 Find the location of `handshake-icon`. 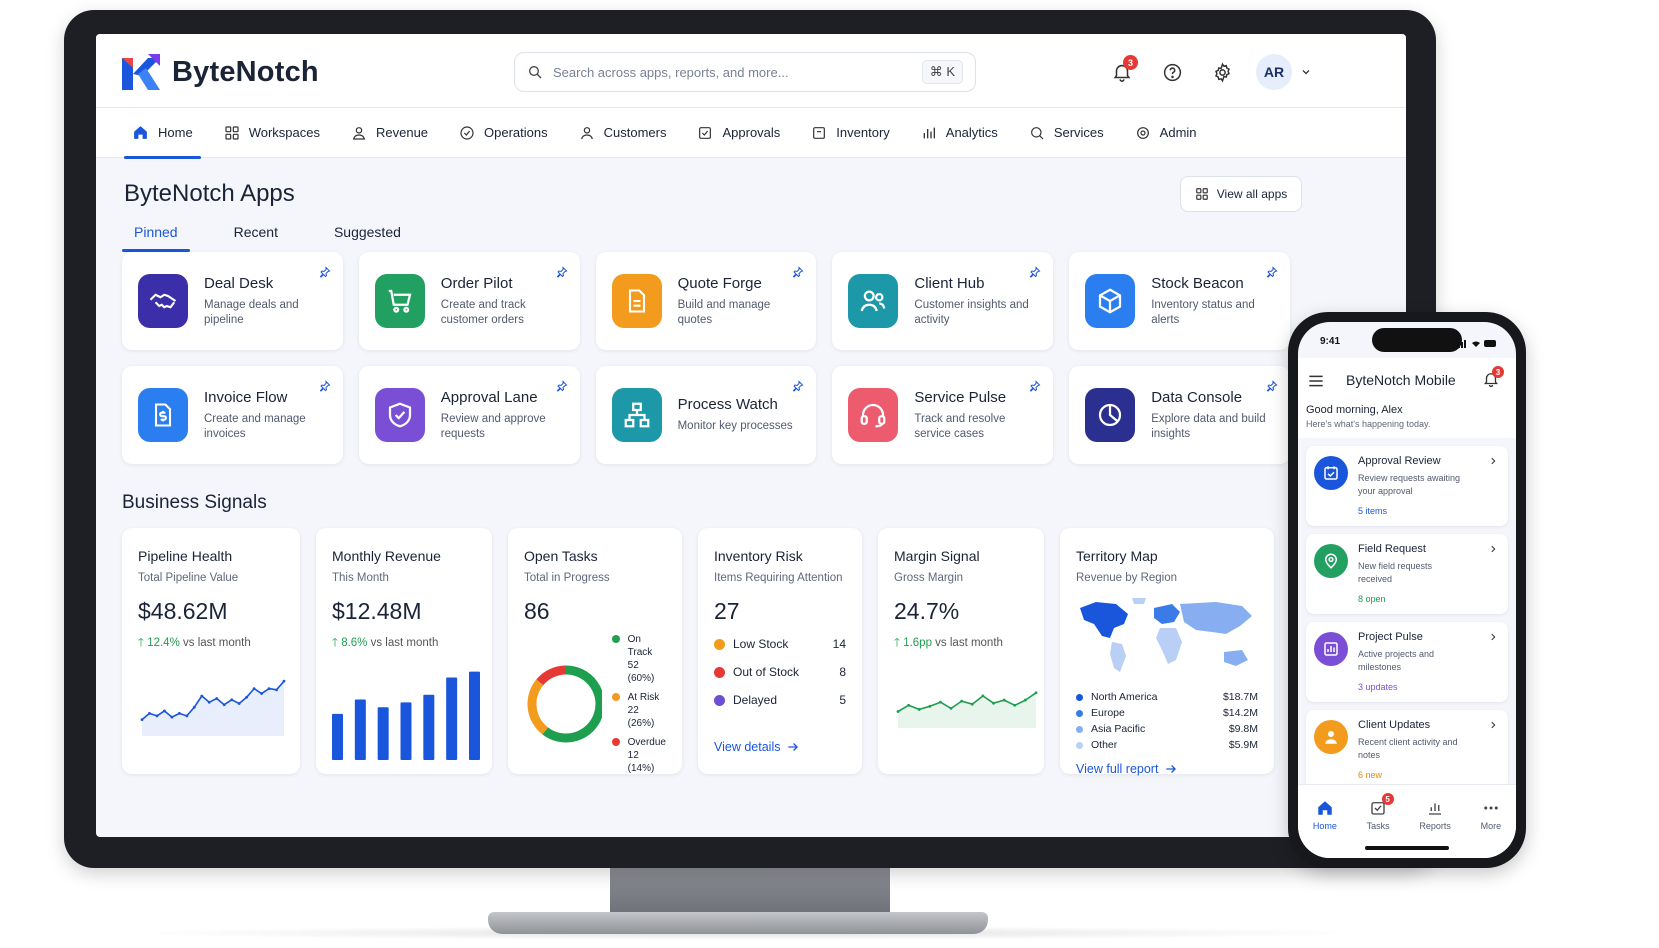

handshake-icon is located at coordinates (163, 301).